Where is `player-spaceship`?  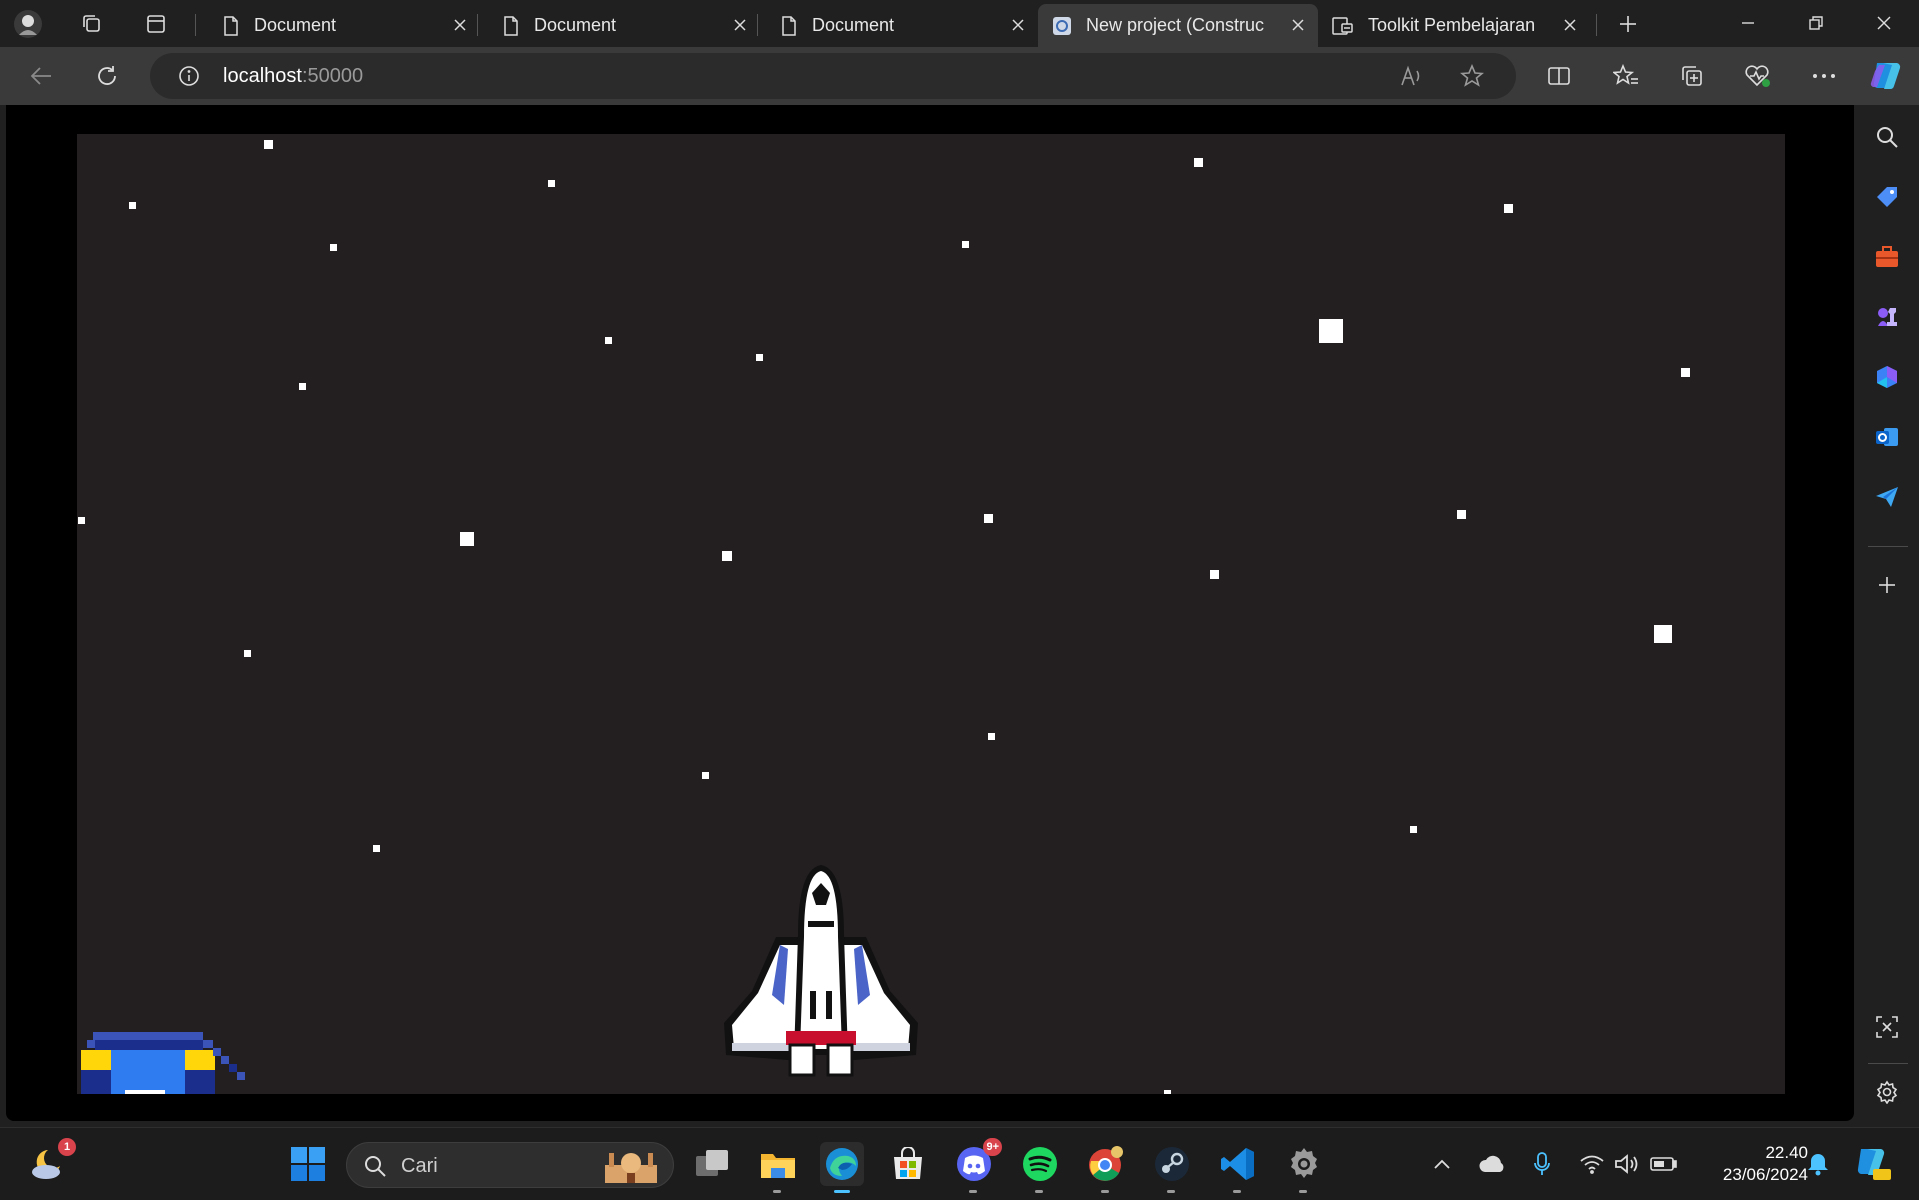
player-spaceship is located at coordinates (821, 973).